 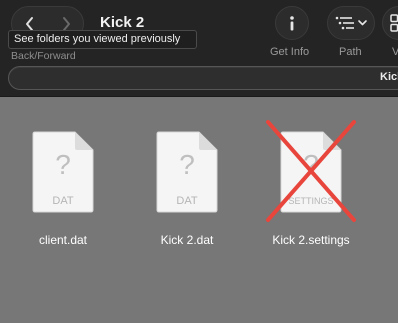 I want to click on path-button, so click(x=351, y=23).